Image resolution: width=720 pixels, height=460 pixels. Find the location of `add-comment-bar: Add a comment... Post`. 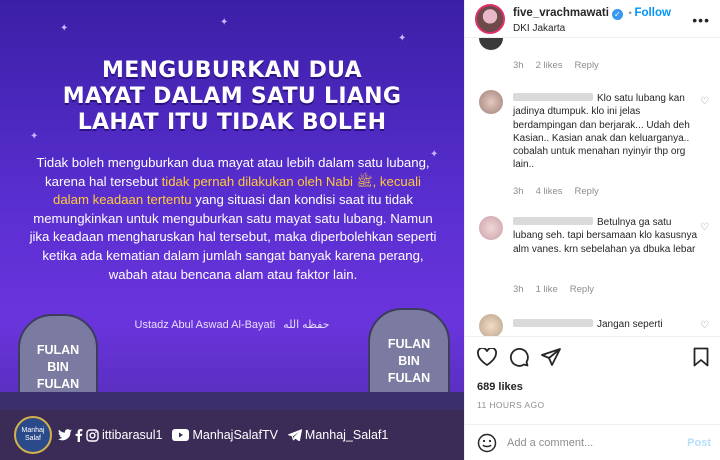

add-comment-bar: Add a comment... Post is located at coordinates (592, 442).